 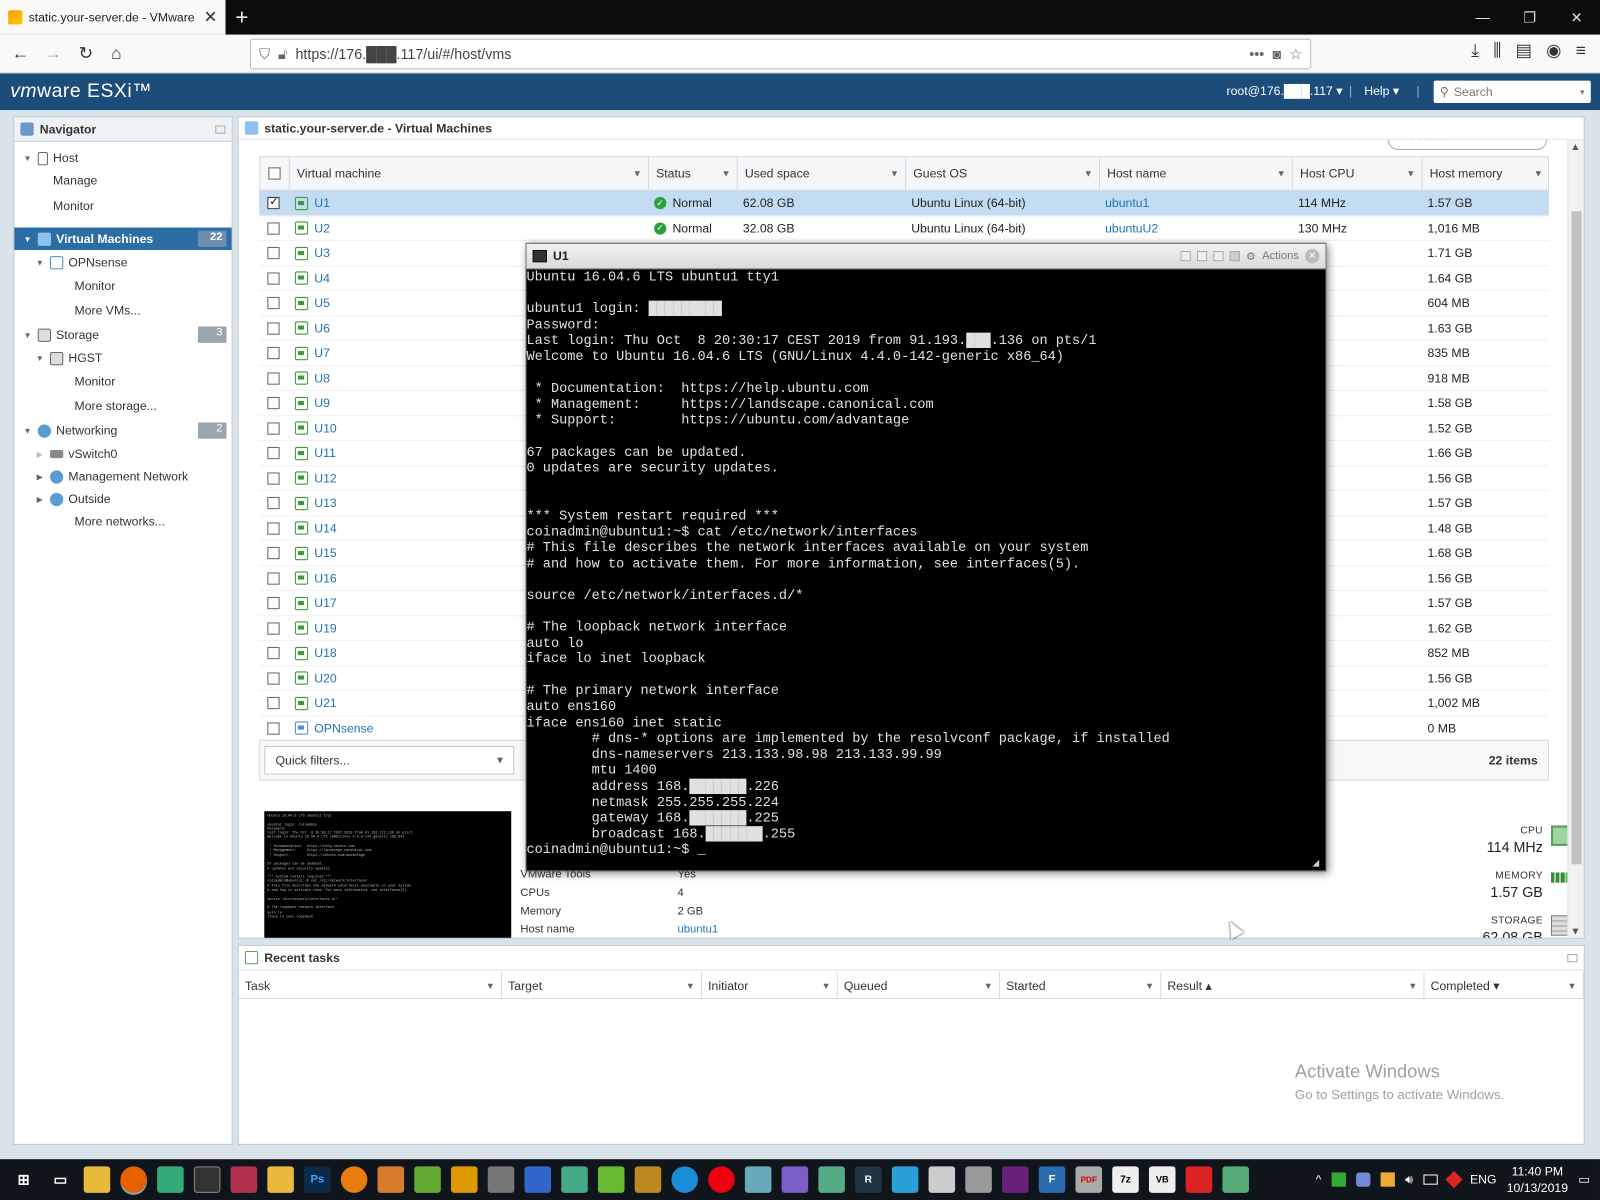 What do you see at coordinates (122, 430) in the screenshot?
I see `nav-networking: ▼ Networking 2` at bounding box center [122, 430].